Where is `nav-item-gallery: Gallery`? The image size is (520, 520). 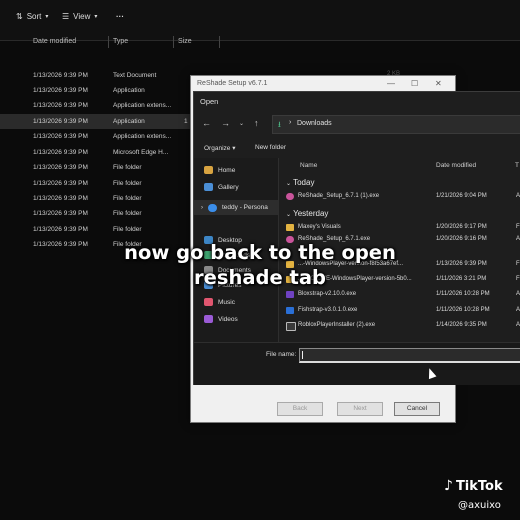
nav-item-gallery: Gallery is located at coordinates (221, 187).